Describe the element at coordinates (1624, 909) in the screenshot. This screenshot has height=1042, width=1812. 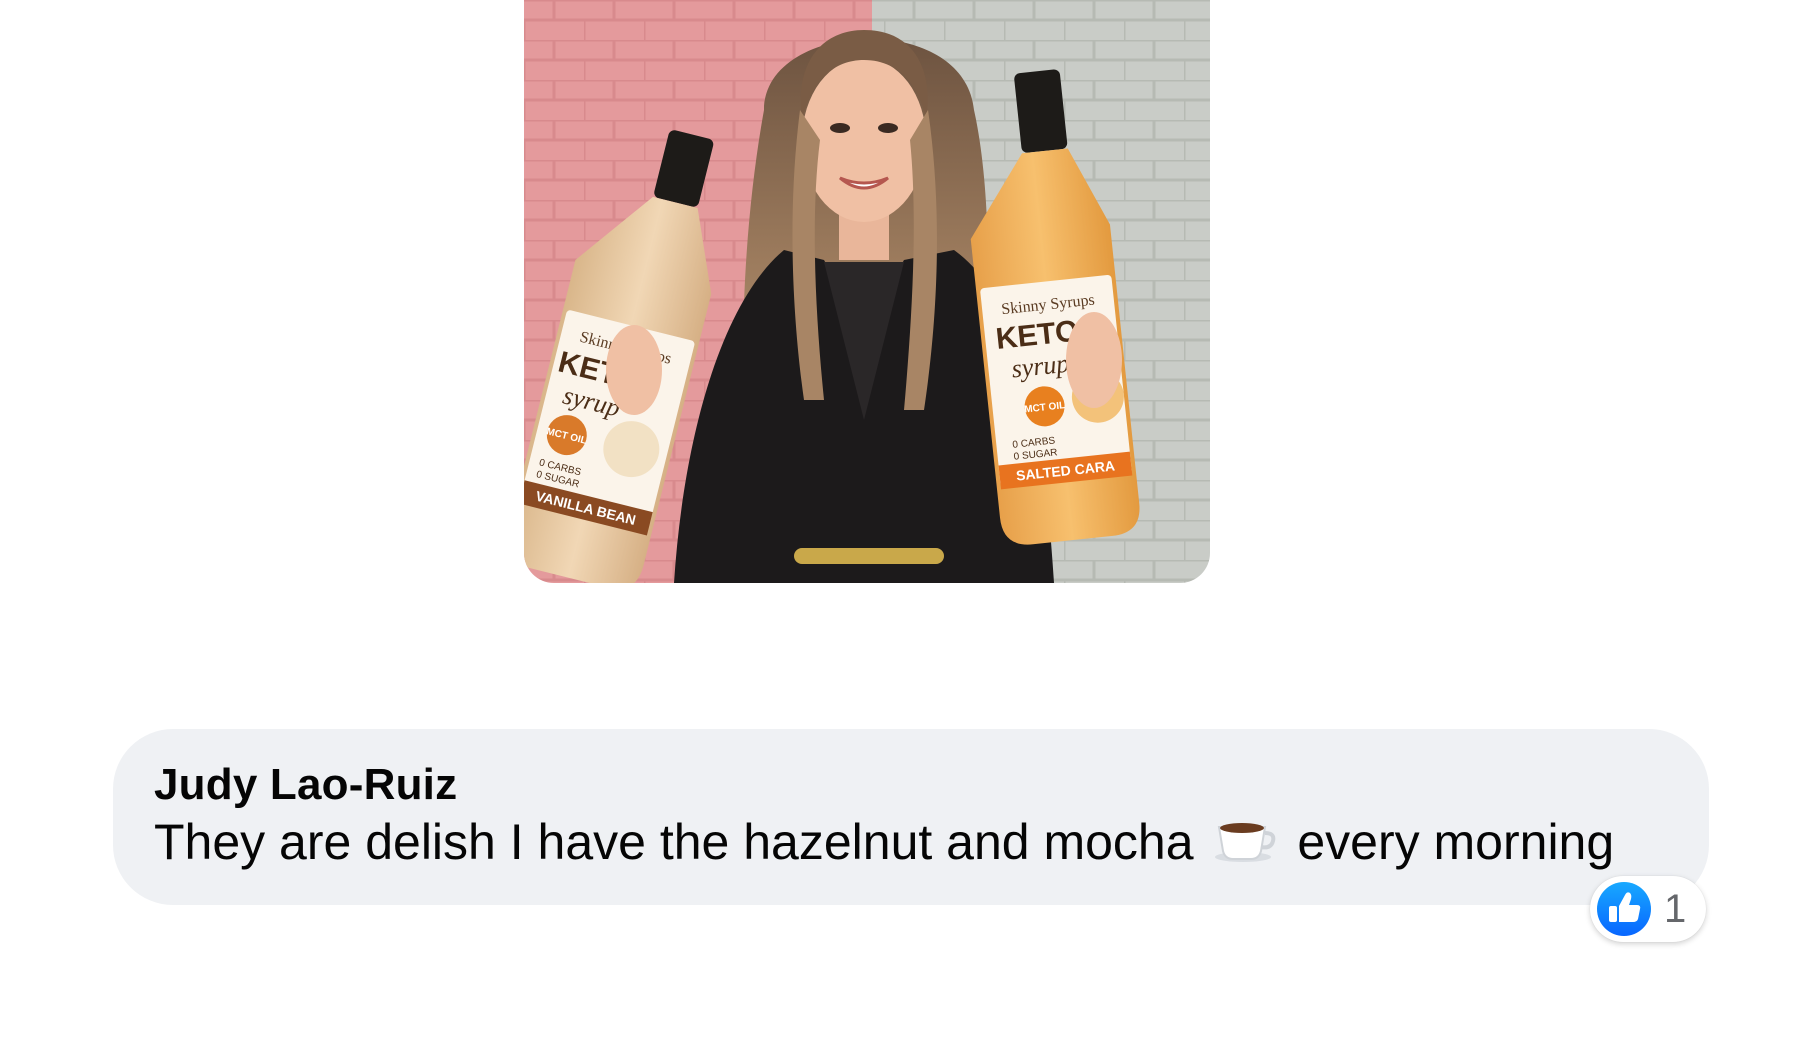
I see `like-icon` at that location.